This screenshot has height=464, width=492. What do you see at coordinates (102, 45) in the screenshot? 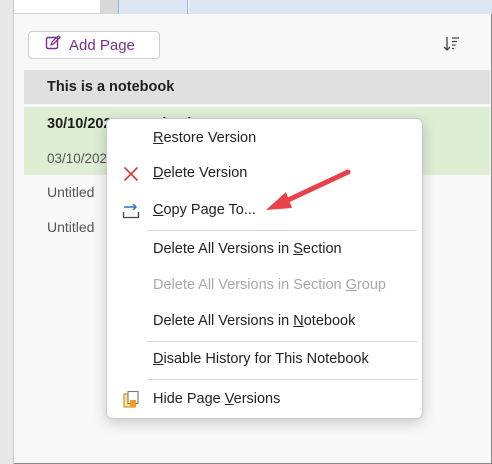
I see `add-page-label: Add Page` at bounding box center [102, 45].